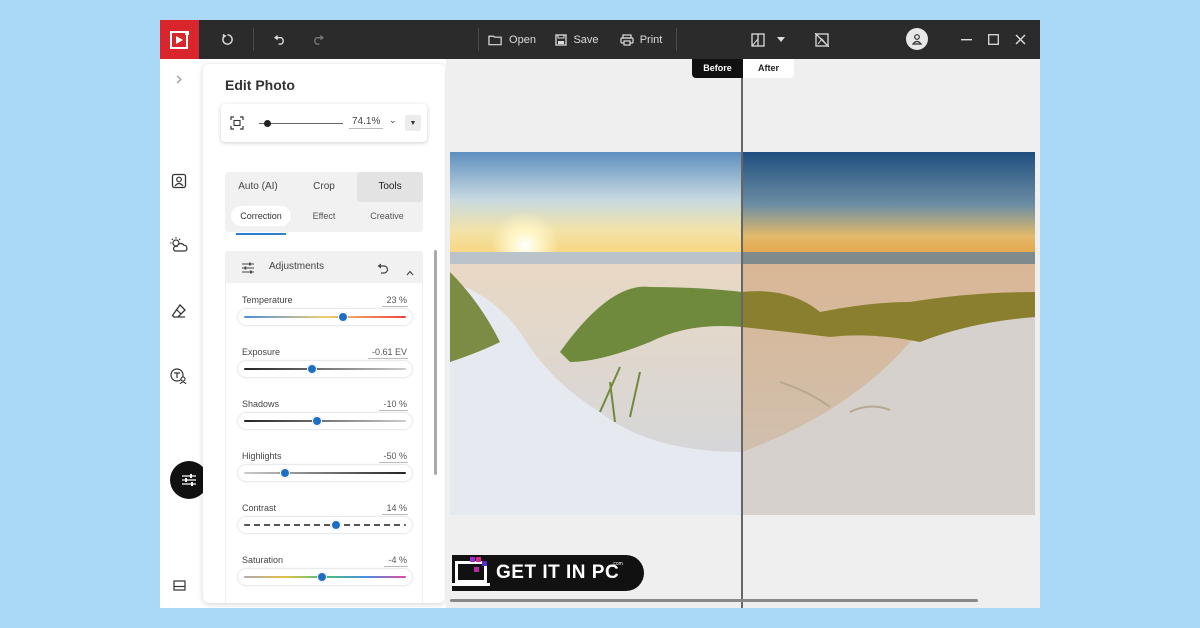 This screenshot has height=628, width=1200. I want to click on print-button: Print, so click(641, 39).